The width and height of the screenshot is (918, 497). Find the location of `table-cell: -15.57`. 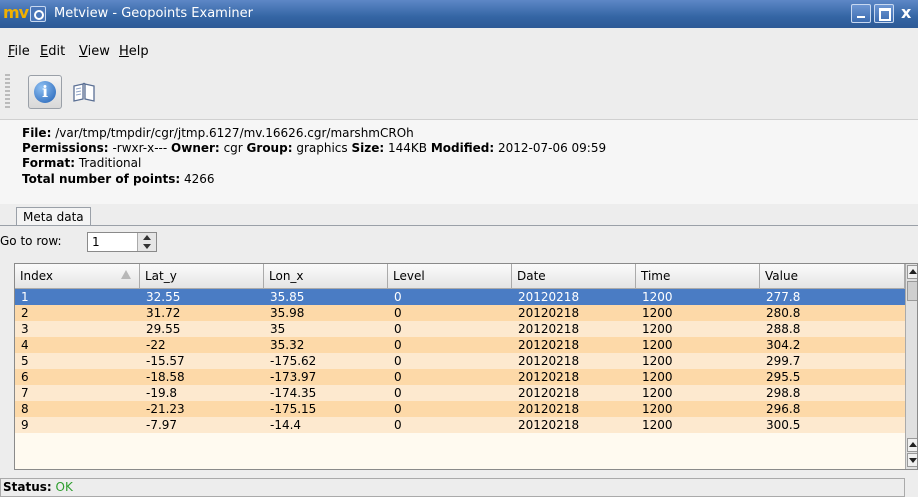

table-cell: -15.57 is located at coordinates (165, 361).